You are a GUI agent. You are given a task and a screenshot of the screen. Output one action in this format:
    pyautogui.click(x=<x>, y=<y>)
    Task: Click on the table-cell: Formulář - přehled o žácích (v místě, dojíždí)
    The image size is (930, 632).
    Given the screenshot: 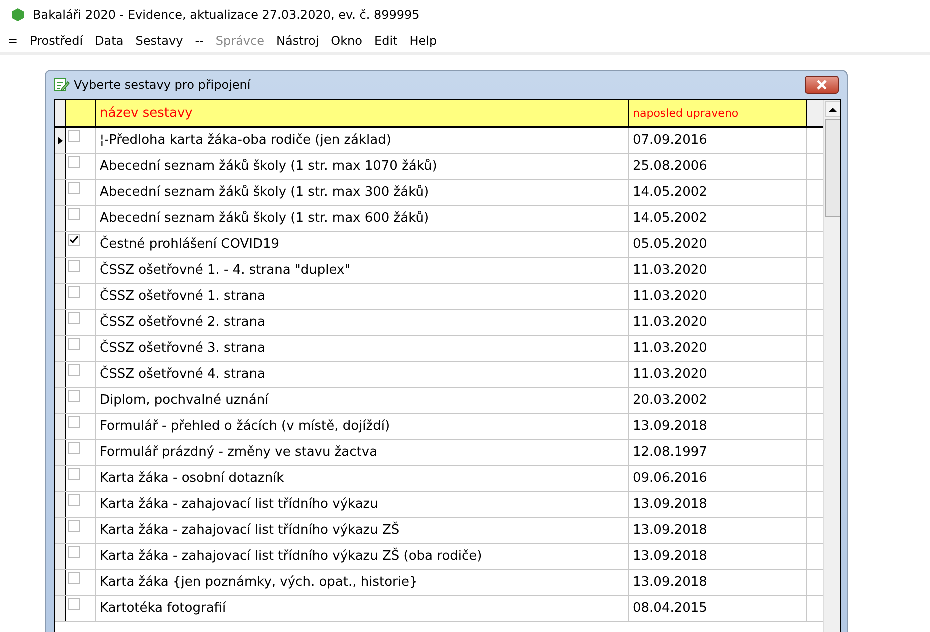 What is the action you would take?
    pyautogui.click(x=362, y=426)
    